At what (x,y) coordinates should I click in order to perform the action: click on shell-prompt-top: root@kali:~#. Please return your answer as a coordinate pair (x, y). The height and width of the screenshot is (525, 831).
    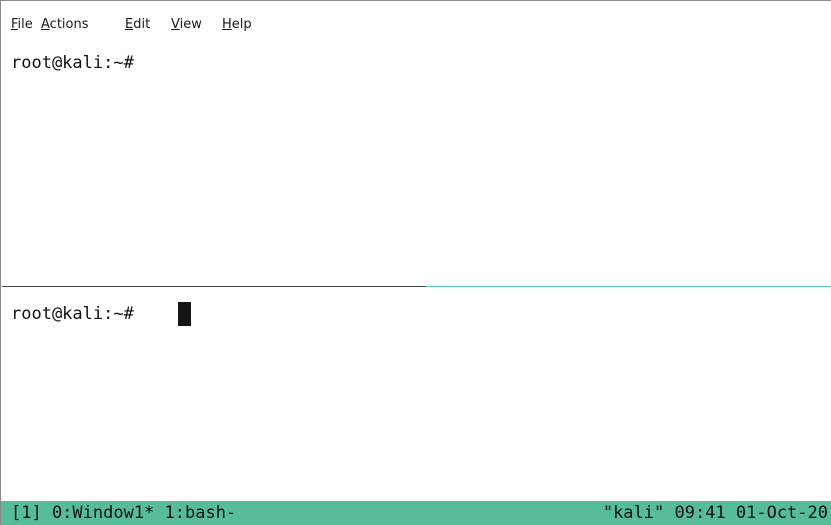
    Looking at the image, I should click on (72, 63).